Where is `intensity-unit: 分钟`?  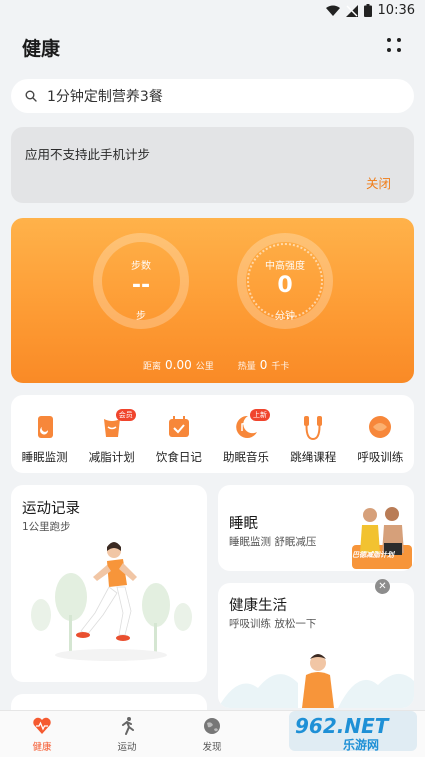
intensity-unit: 分钟 is located at coordinates (285, 316).